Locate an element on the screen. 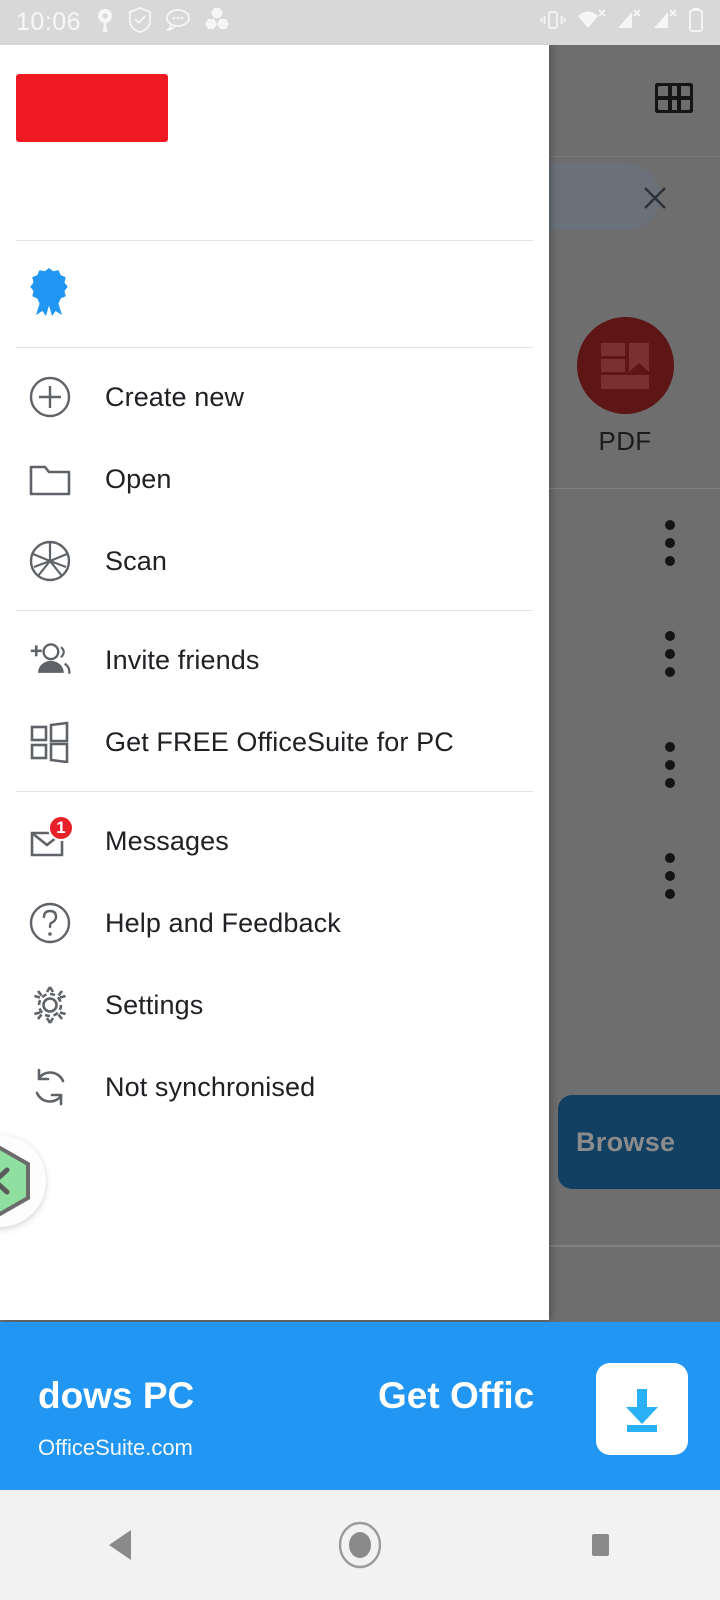  sync-icon is located at coordinates (50, 1087).